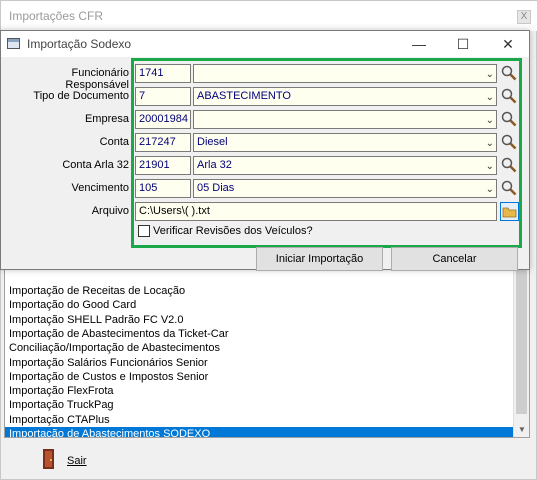 This screenshot has height=480, width=537. What do you see at coordinates (163, 188) in the screenshot?
I see `vencimento-code-input: 105` at bounding box center [163, 188].